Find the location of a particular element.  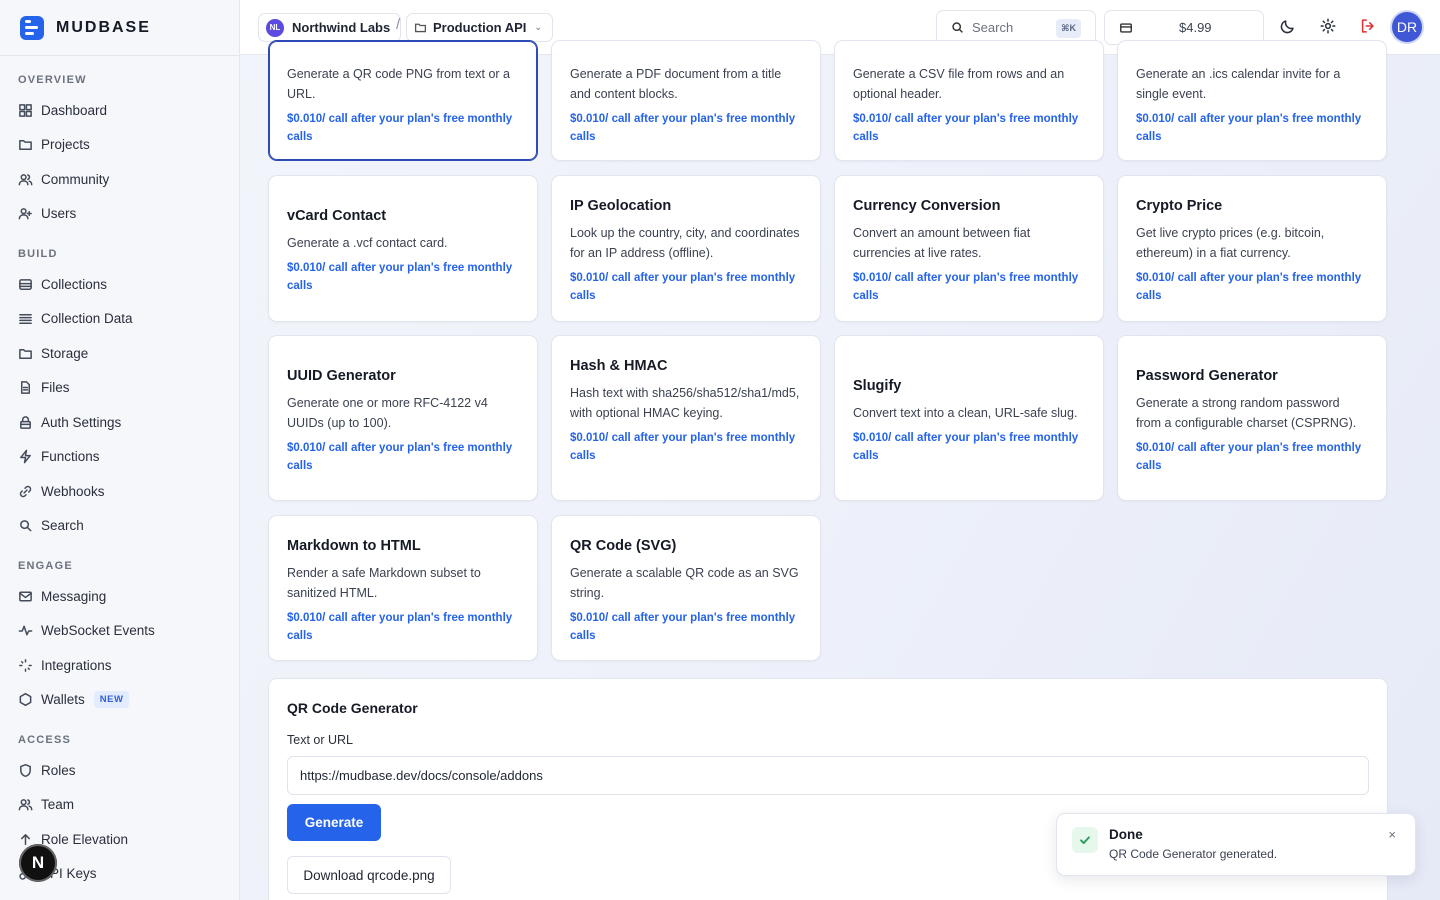

card-title: QR Code (SVG) is located at coordinates (623, 546).